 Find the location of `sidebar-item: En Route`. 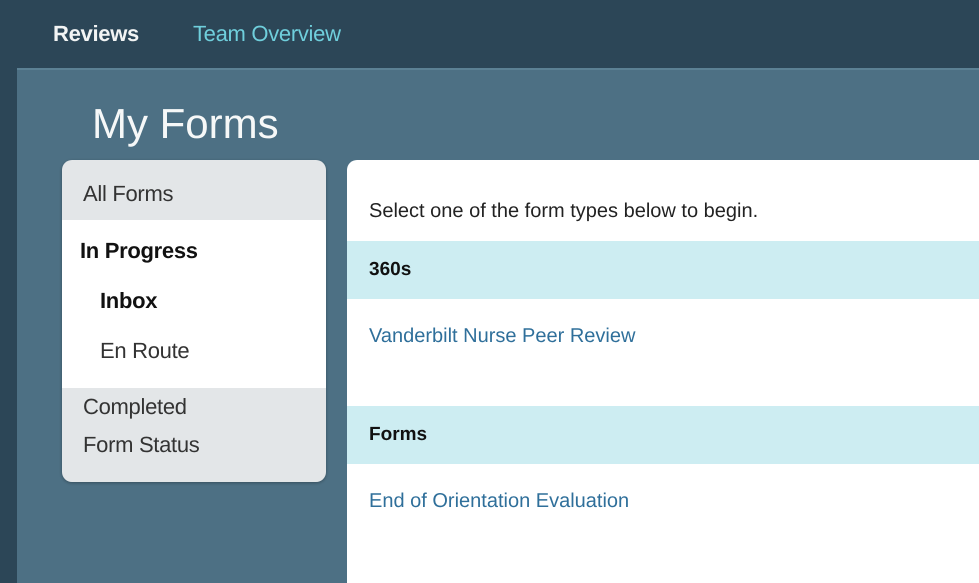

sidebar-item: En Route is located at coordinates (194, 351).